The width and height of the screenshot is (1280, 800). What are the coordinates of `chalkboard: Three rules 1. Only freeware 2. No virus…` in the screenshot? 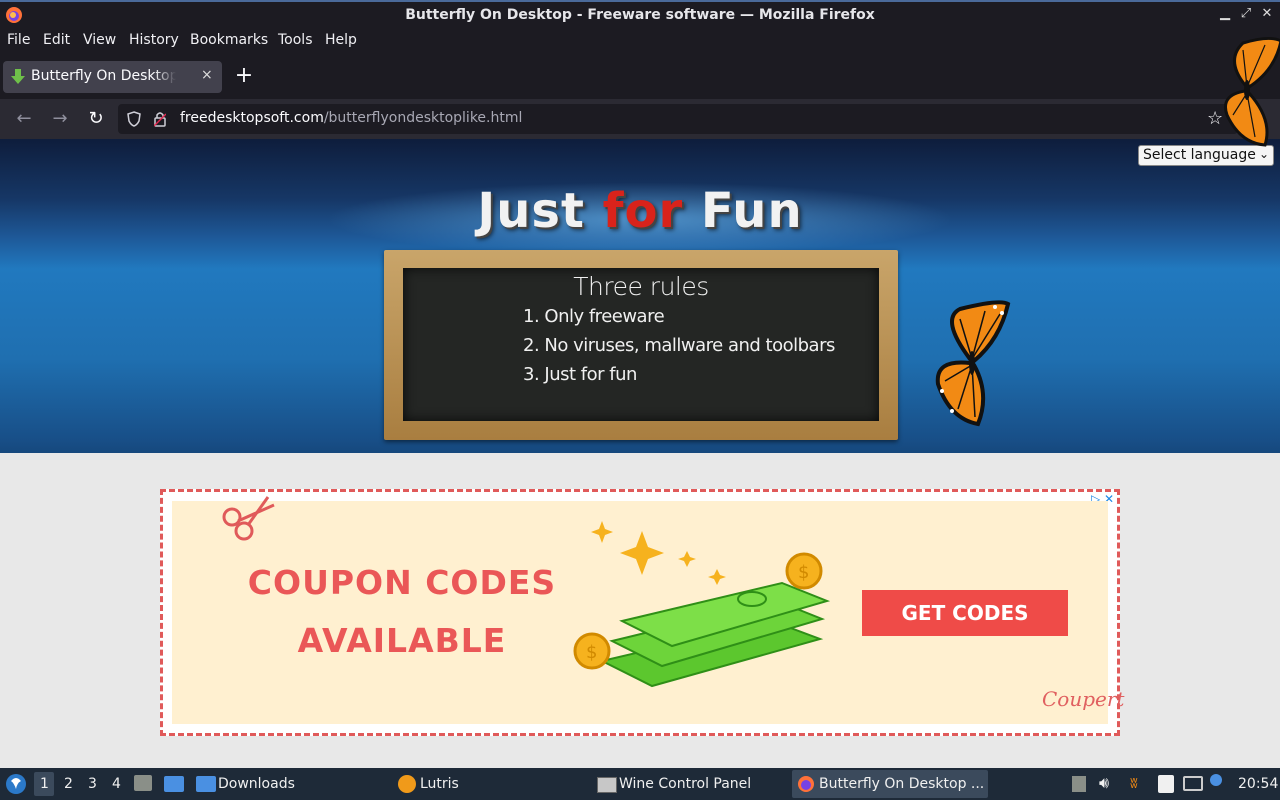 It's located at (641, 345).